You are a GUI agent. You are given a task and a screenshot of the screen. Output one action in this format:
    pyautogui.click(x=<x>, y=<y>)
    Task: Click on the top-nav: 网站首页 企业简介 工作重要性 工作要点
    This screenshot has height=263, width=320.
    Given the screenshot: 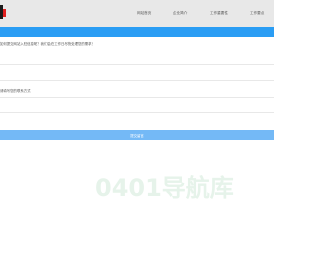 What is the action you would take?
    pyautogui.click(x=137, y=13)
    